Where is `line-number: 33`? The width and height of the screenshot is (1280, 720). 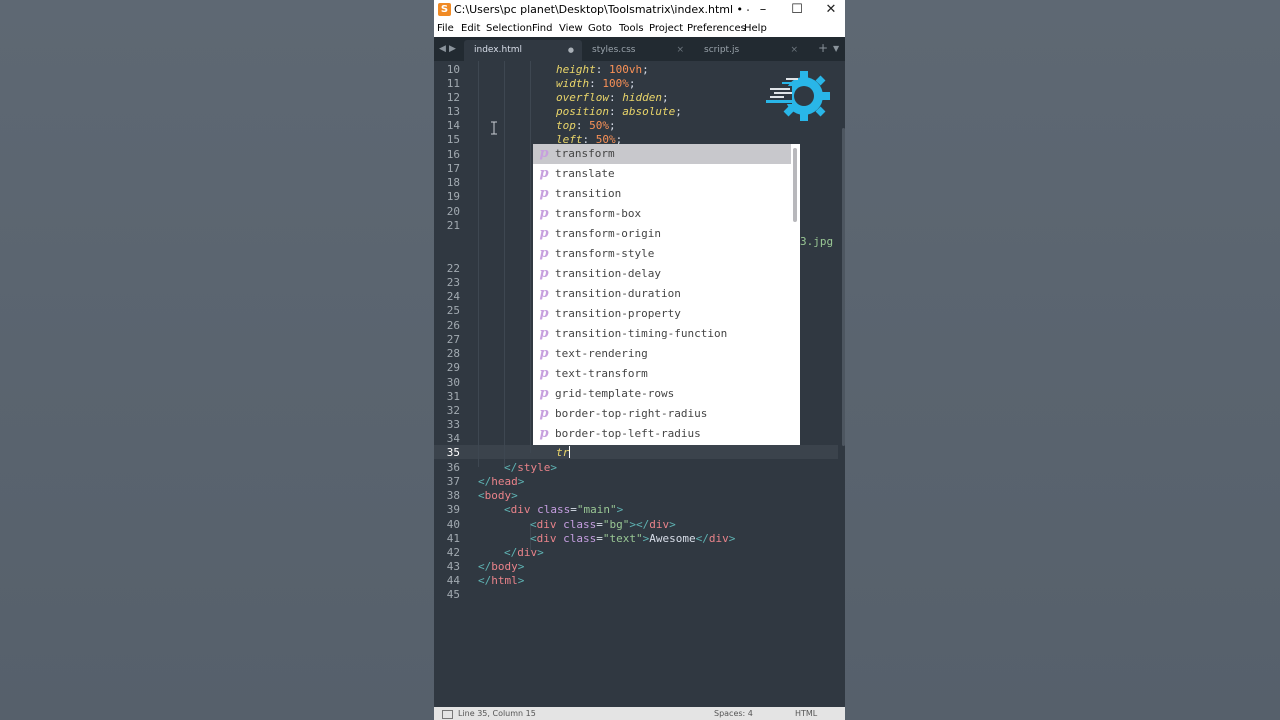 line-number: 33 is located at coordinates (453, 424).